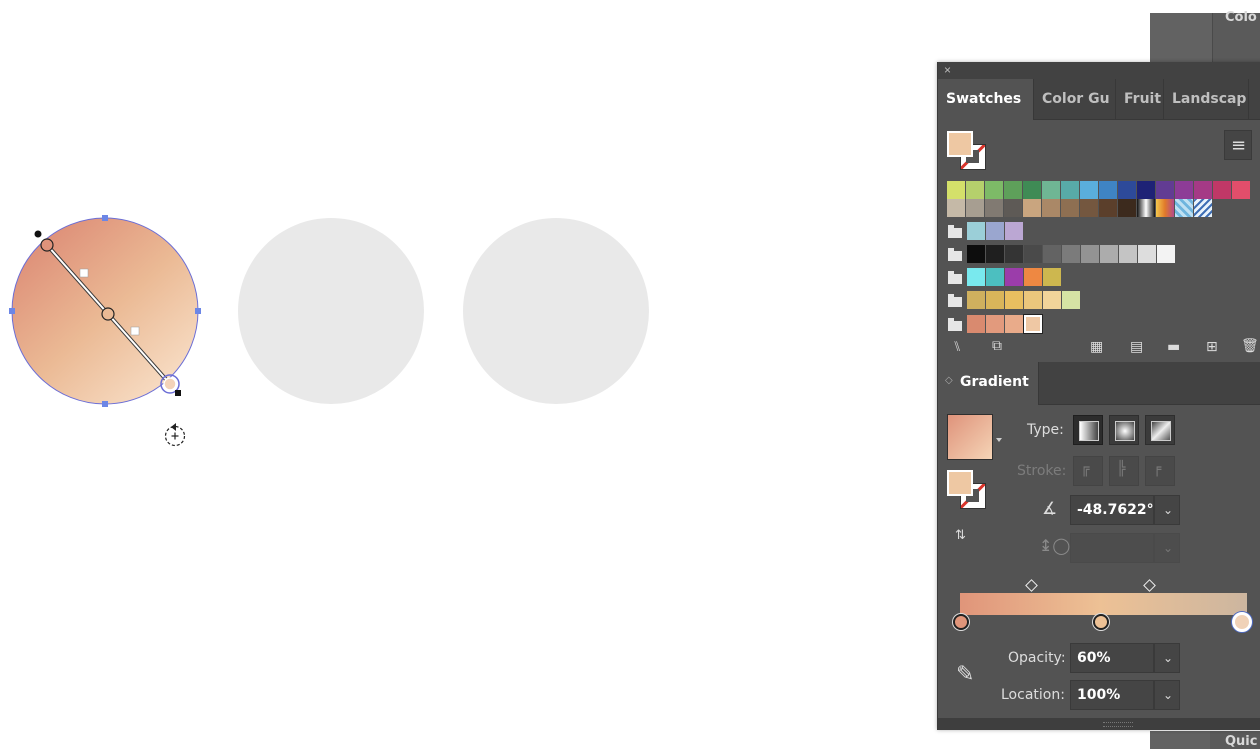  I want to click on gradient-preview-dropdown-icon, so click(999, 440).